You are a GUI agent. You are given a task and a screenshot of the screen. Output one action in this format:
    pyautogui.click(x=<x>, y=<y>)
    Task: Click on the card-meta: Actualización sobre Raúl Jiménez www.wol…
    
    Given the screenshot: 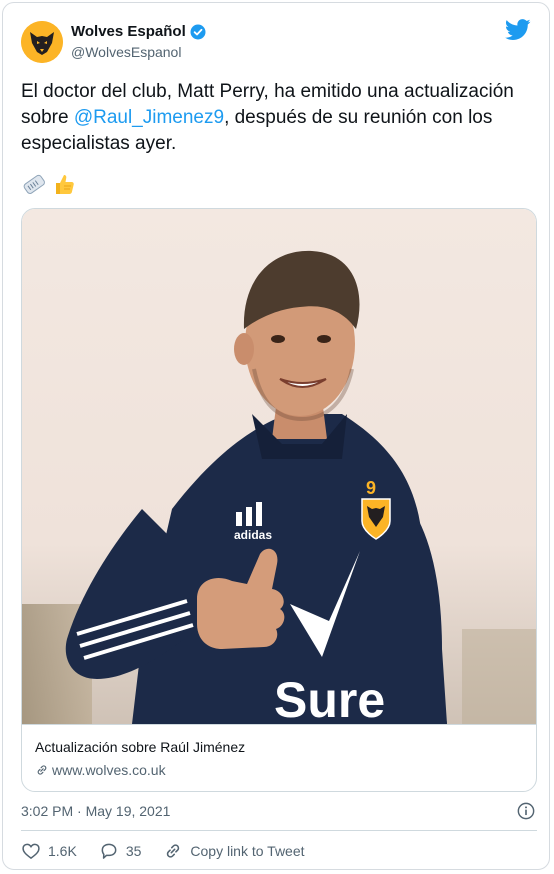 What is the action you would take?
    pyautogui.click(x=279, y=757)
    